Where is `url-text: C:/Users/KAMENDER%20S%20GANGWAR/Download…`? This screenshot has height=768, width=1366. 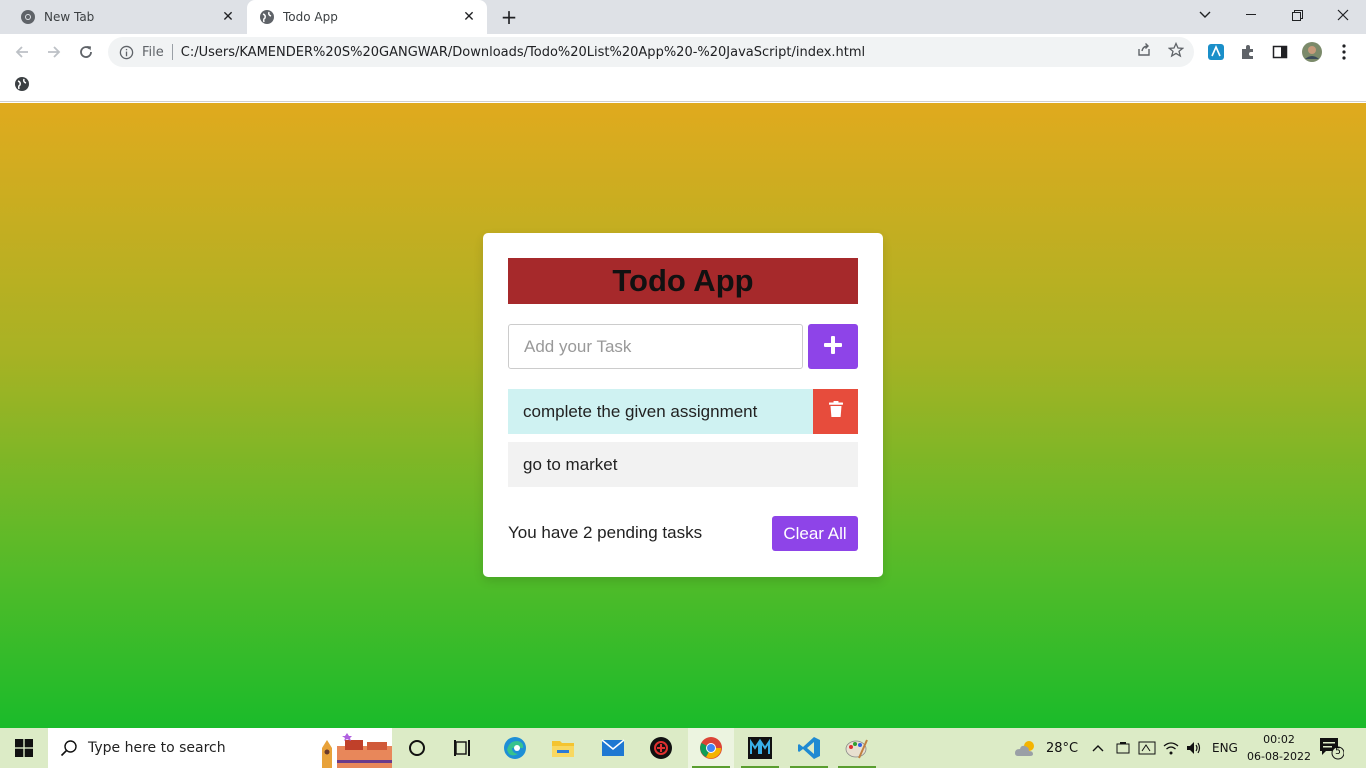 url-text: C:/Users/KAMENDER%20S%20GANGWAR/Download… is located at coordinates (523, 52).